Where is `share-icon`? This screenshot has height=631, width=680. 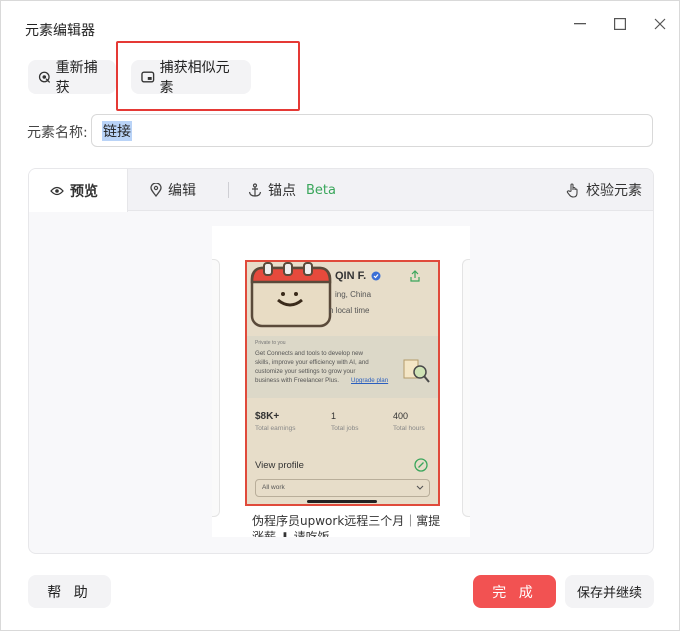 share-icon is located at coordinates (415, 276).